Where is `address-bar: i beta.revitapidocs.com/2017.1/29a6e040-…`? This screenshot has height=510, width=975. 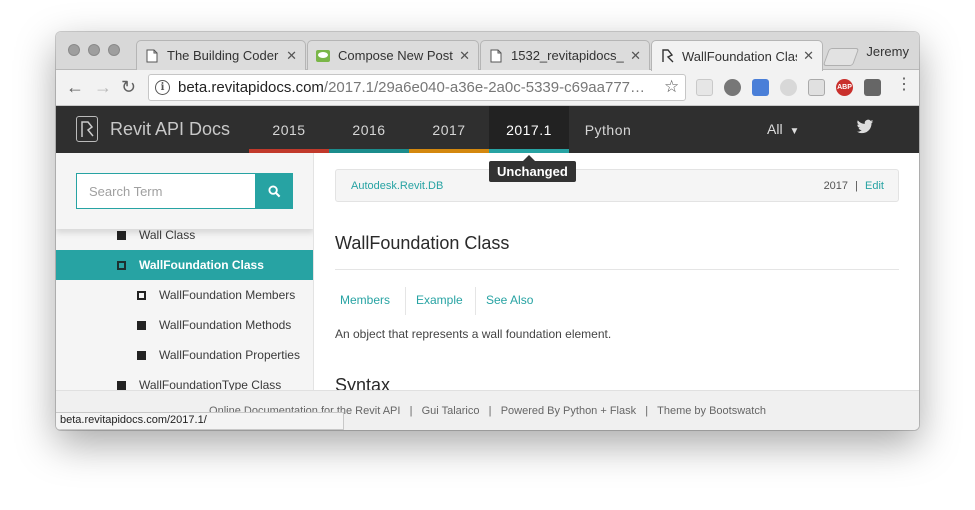
address-bar: i beta.revitapidocs.com/2017.1/29a6e040-… is located at coordinates (417, 87).